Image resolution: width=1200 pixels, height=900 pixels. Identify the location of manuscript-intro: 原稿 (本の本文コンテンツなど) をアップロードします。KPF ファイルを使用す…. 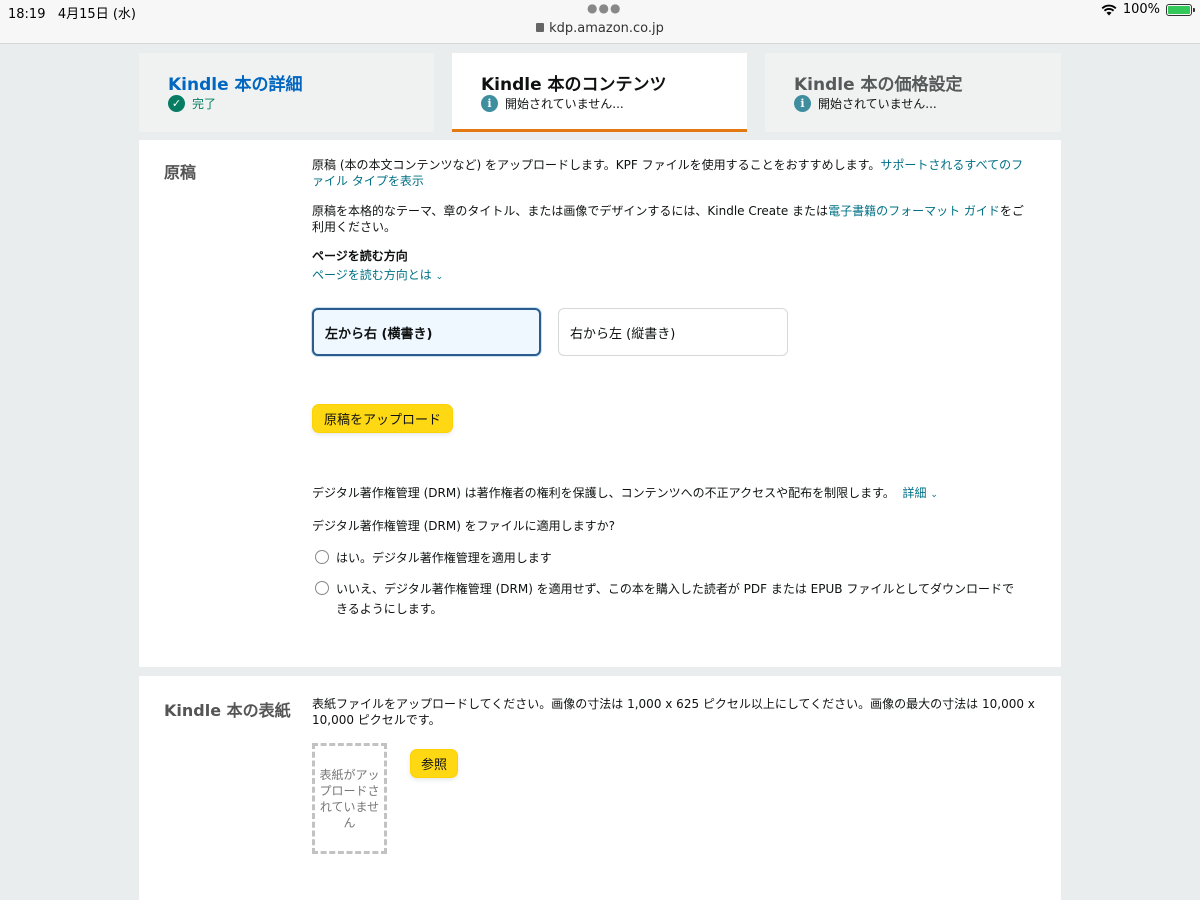
(672, 173).